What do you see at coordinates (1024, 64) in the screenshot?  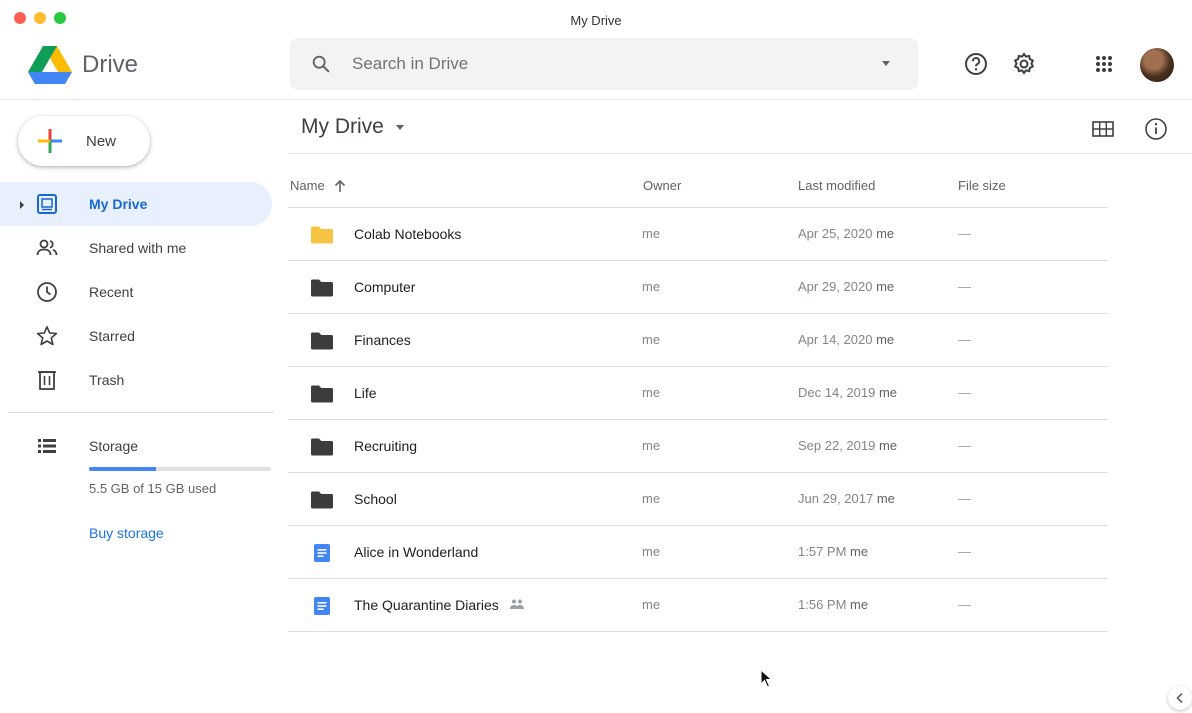 I see `settings-icon` at bounding box center [1024, 64].